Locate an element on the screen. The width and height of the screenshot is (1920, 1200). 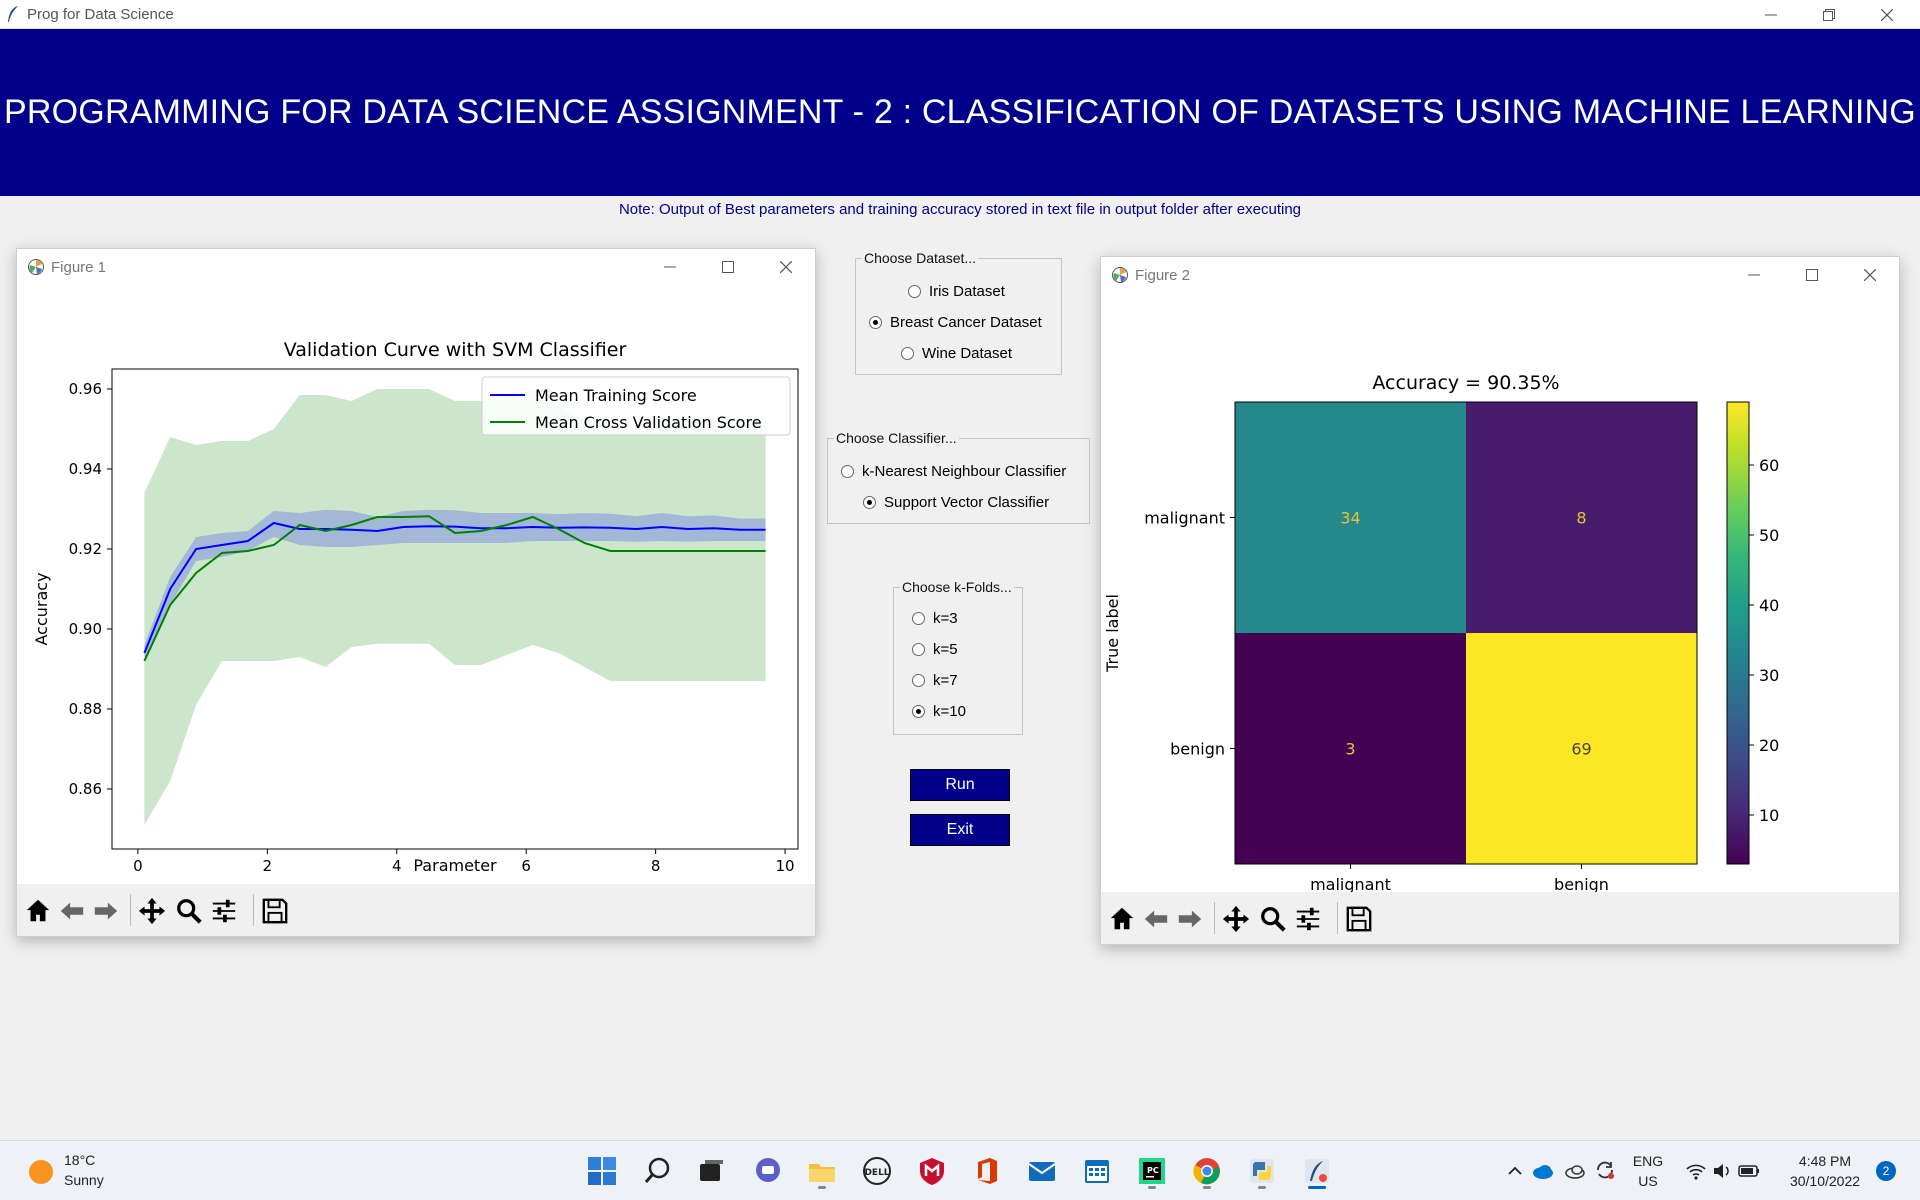
minimize-button is located at coordinates (1771, 14).